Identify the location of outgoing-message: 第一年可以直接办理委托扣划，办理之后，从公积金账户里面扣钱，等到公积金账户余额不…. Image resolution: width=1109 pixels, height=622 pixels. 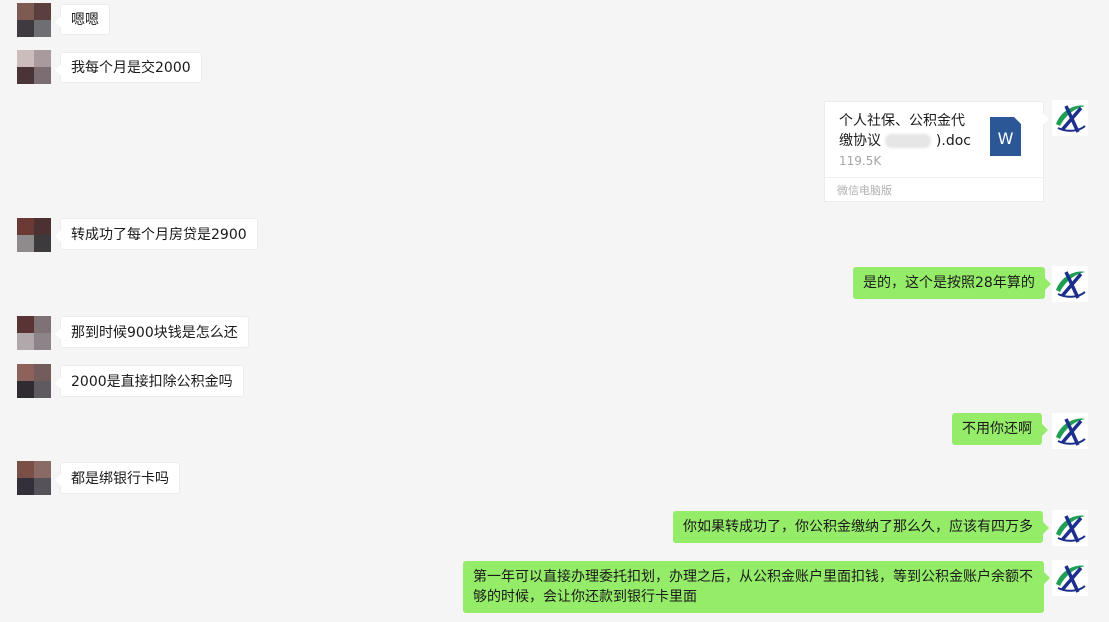
(756, 587).